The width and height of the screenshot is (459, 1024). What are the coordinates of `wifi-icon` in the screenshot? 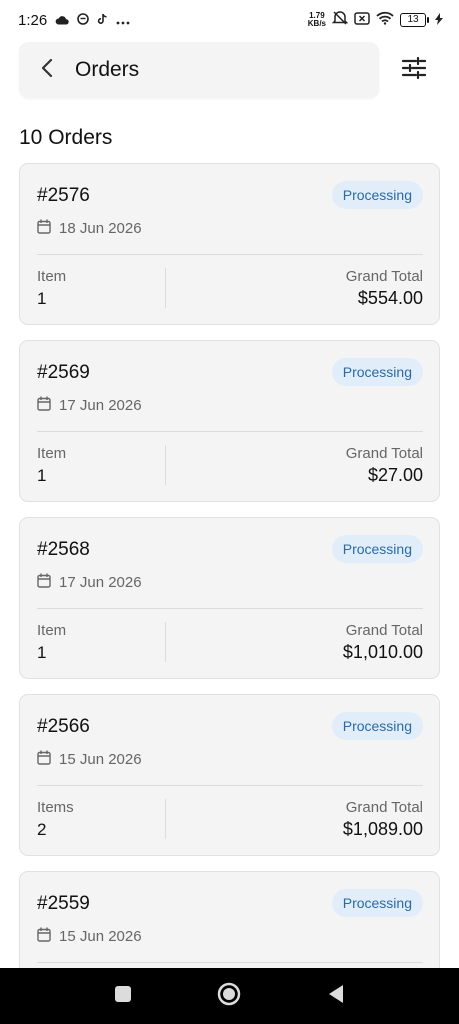 It's located at (385, 20).